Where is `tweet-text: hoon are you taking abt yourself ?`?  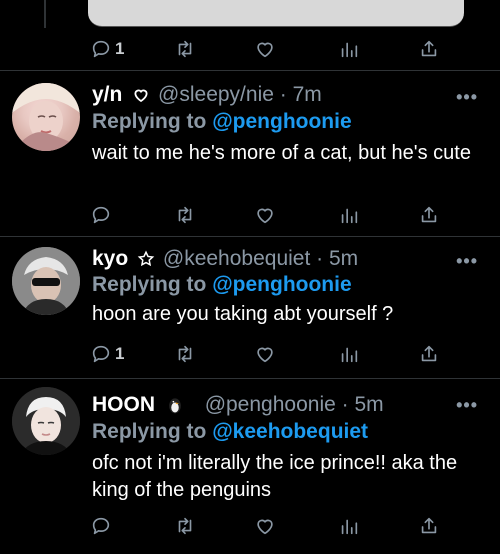 tweet-text: hoon are you taking abt yourself ? is located at coordinates (243, 314).